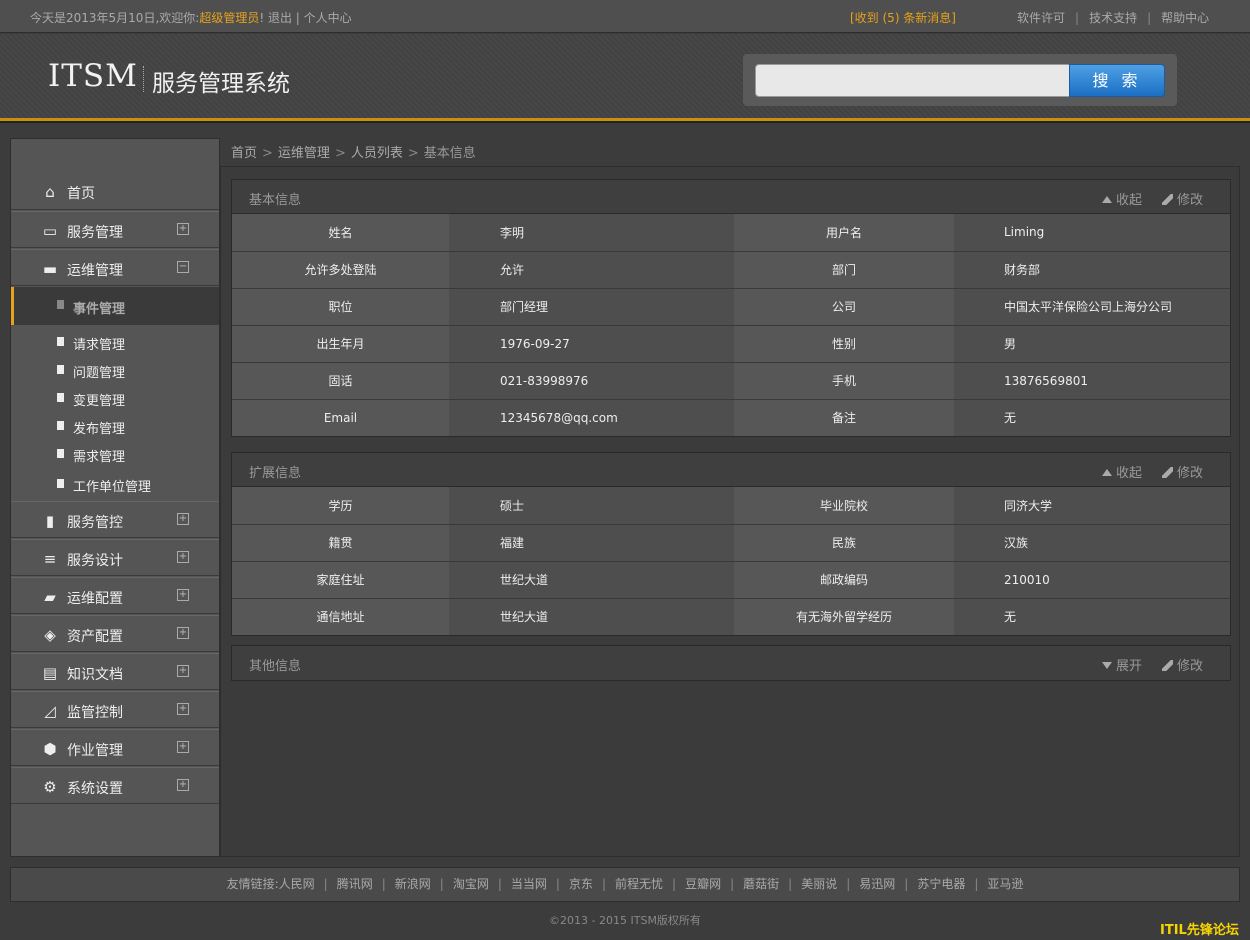  I want to click on friend-link: 苏宁电器, so click(941, 884).